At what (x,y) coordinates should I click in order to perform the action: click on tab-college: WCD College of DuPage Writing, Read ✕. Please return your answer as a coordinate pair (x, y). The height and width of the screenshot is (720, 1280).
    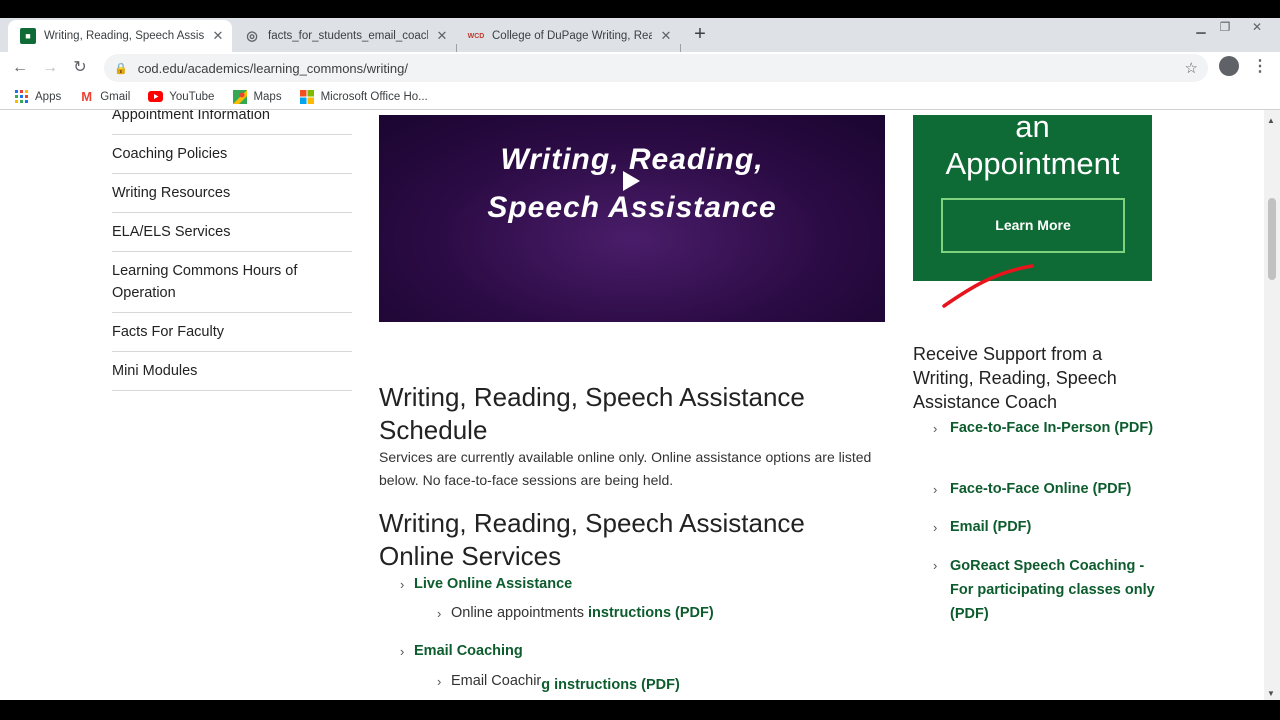
    Looking at the image, I should click on (568, 36).